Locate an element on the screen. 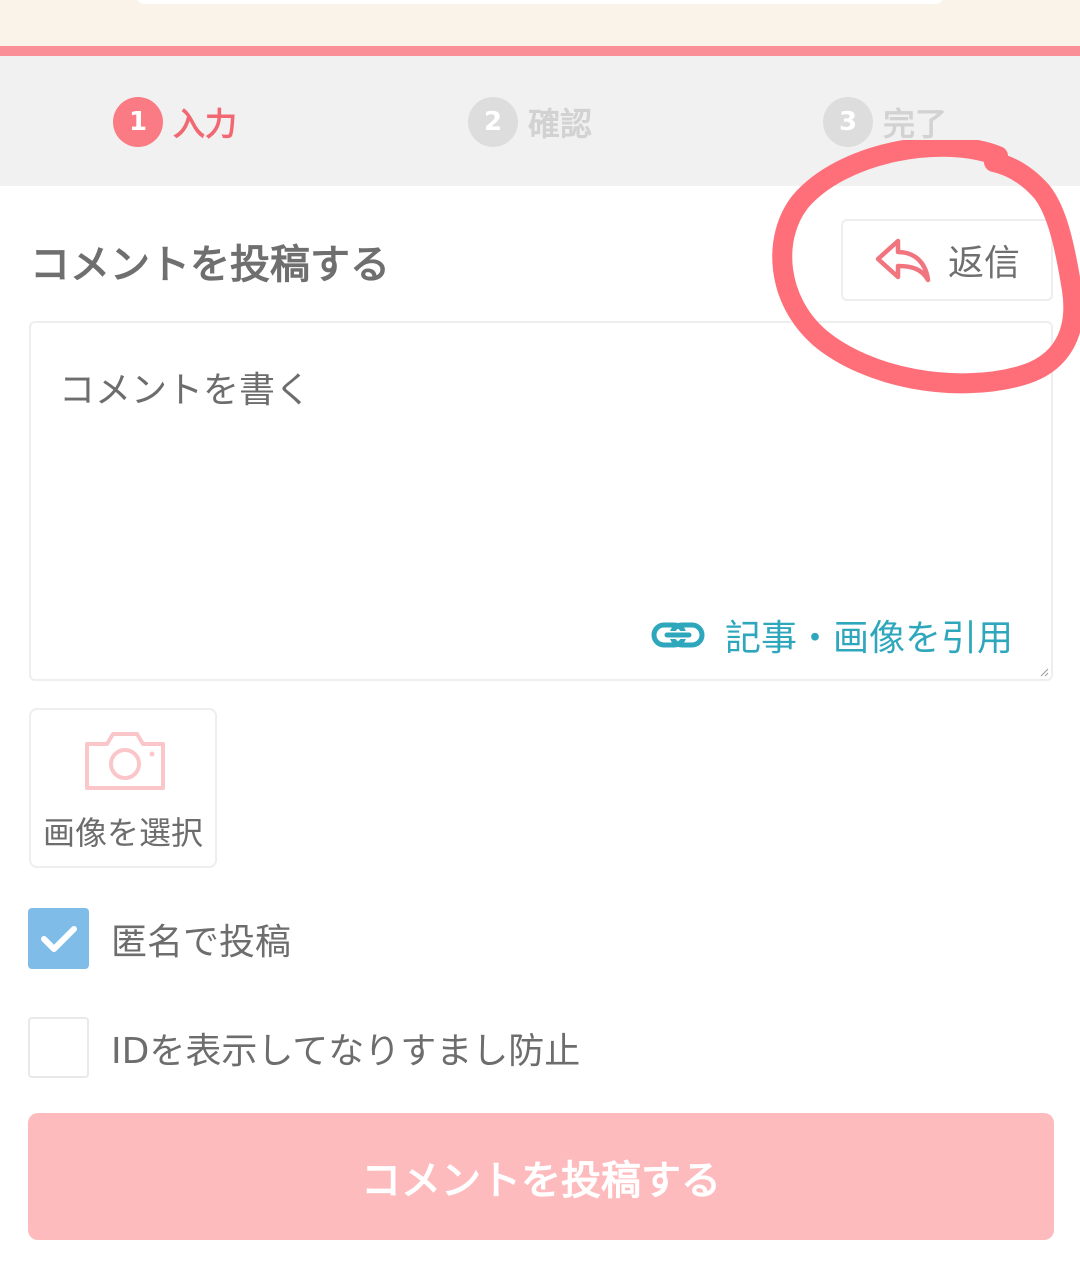 The width and height of the screenshot is (1080, 1279). progress-steps: 1 入力 2 確認 3 完了 is located at coordinates (540, 121).